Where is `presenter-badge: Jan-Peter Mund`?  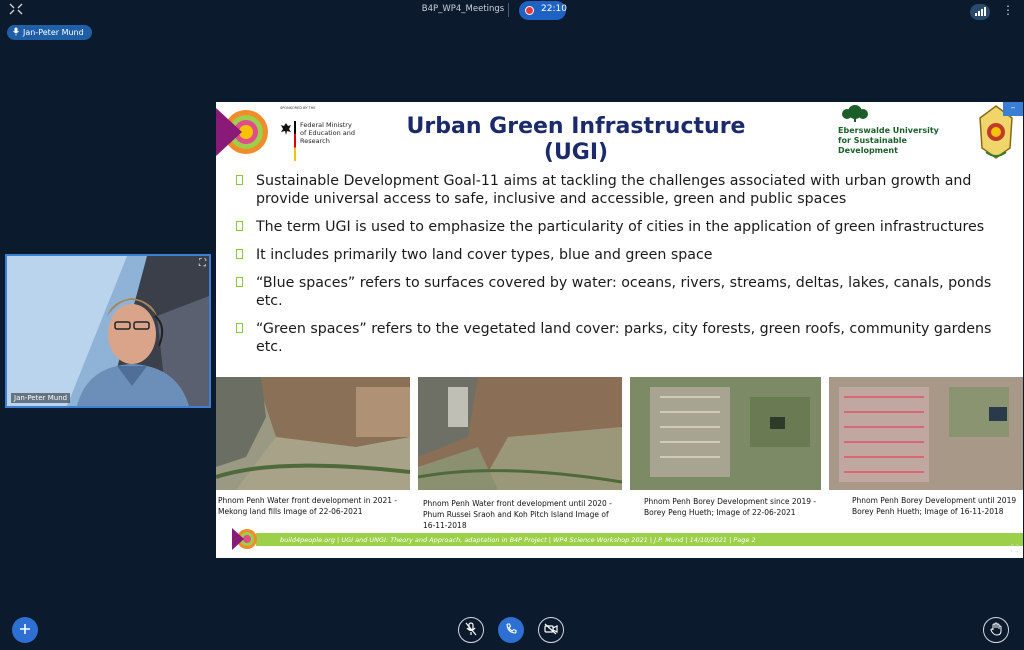
presenter-badge: Jan-Peter Mund is located at coordinates (49, 32).